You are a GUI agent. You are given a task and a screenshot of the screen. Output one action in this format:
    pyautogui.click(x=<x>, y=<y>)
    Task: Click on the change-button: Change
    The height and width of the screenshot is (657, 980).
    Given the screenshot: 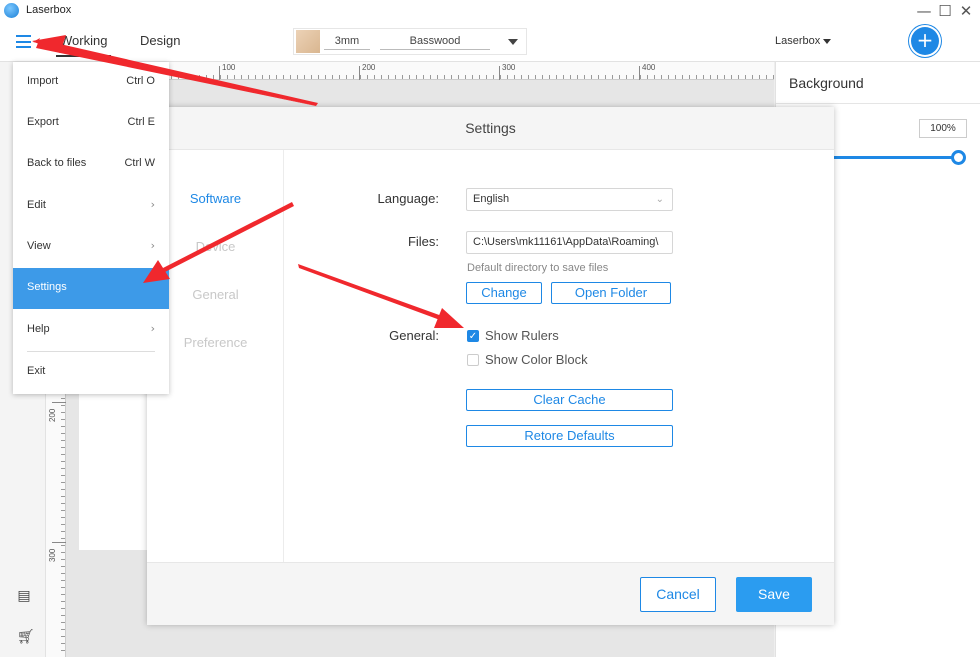 What is the action you would take?
    pyautogui.click(x=504, y=293)
    